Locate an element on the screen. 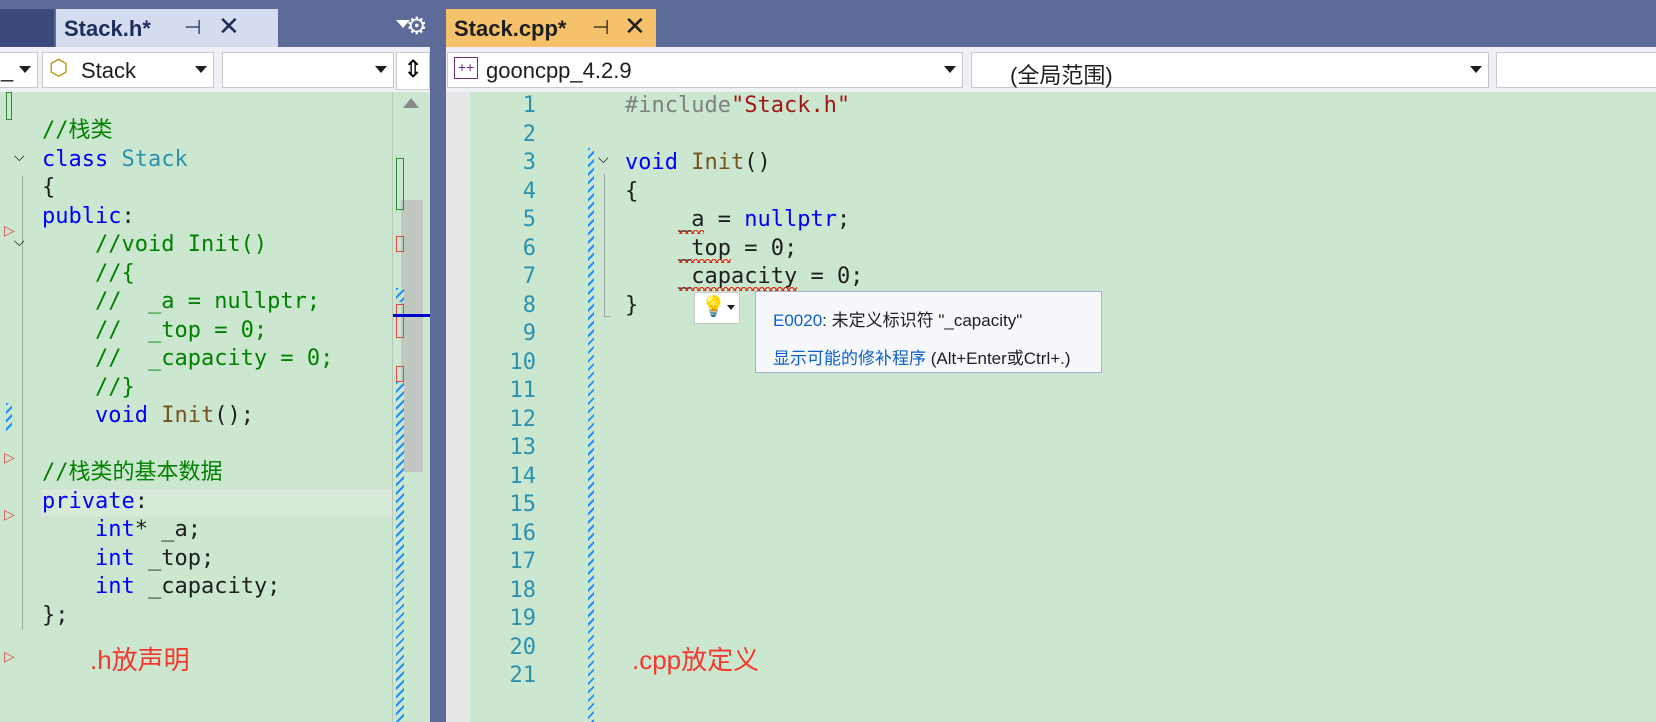 This screenshot has width=1656, height=722. lightbulb-error-icon: 💡 is located at coordinates (713, 306).